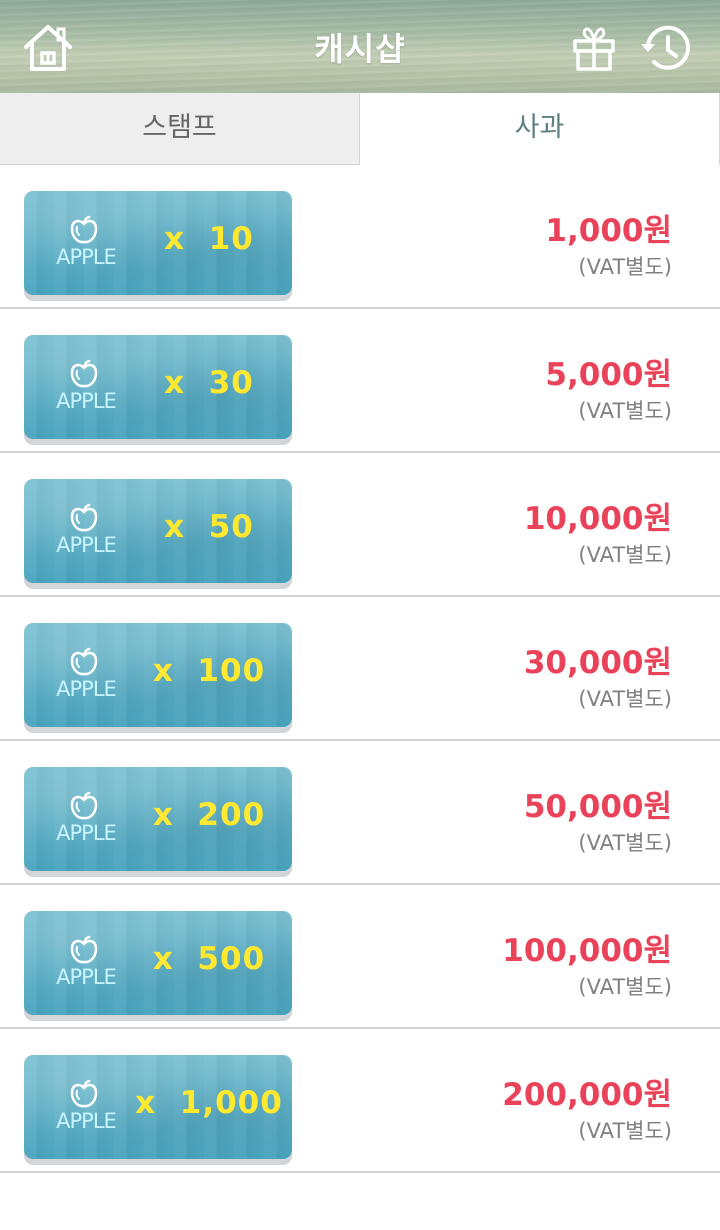 Image resolution: width=720 pixels, height=1230 pixels. What do you see at coordinates (360, 381) in the screenshot?
I see `list-item: APPLE x 30 5,000원 (VAT별도)` at bounding box center [360, 381].